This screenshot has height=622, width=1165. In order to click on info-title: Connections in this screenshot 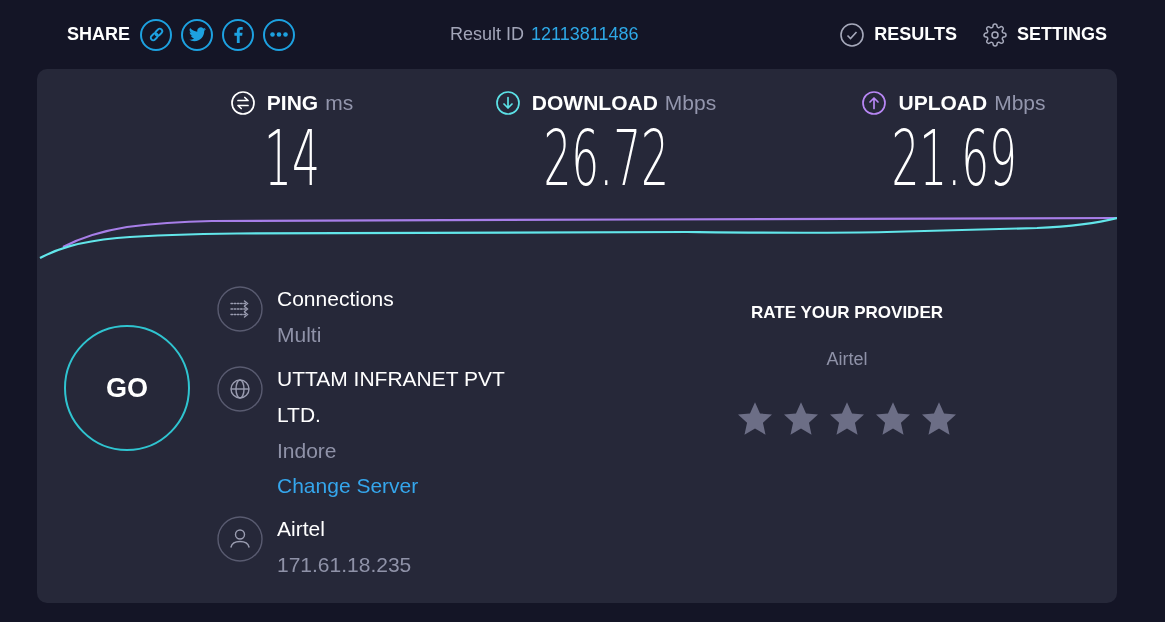, I will do `click(335, 299)`.